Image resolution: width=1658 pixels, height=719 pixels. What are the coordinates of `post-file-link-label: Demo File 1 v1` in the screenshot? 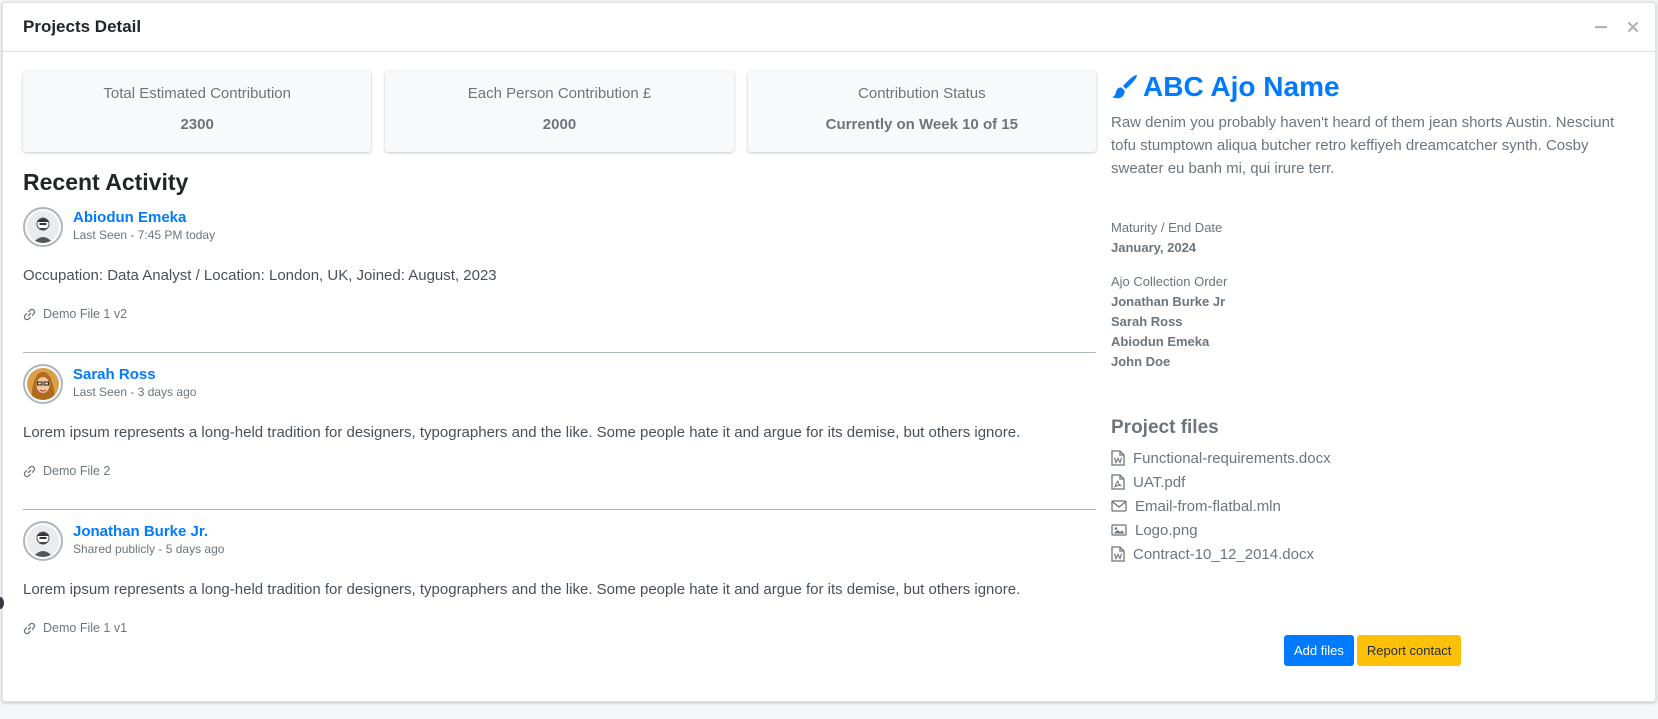 It's located at (85, 628).